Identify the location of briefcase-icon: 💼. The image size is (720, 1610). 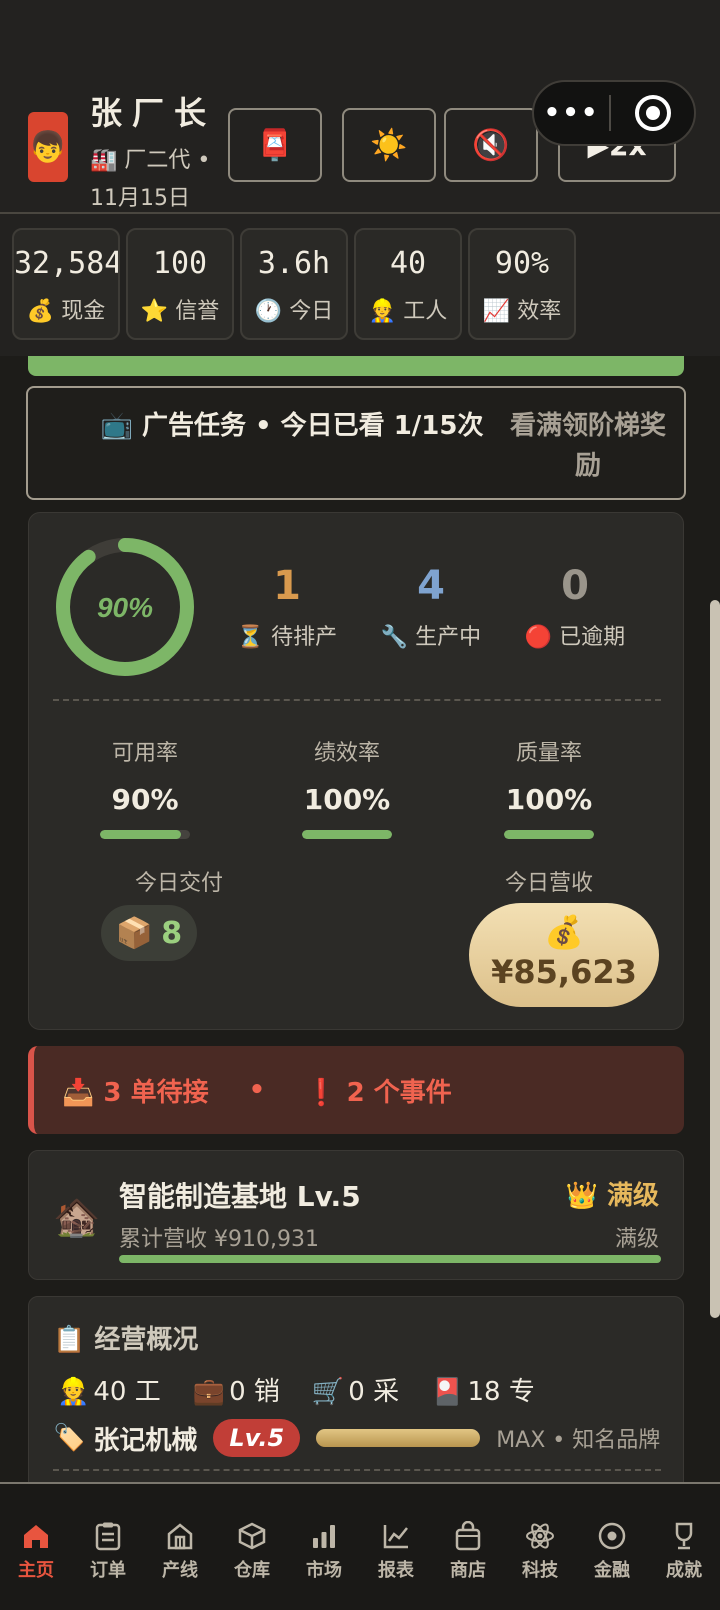
(209, 1392).